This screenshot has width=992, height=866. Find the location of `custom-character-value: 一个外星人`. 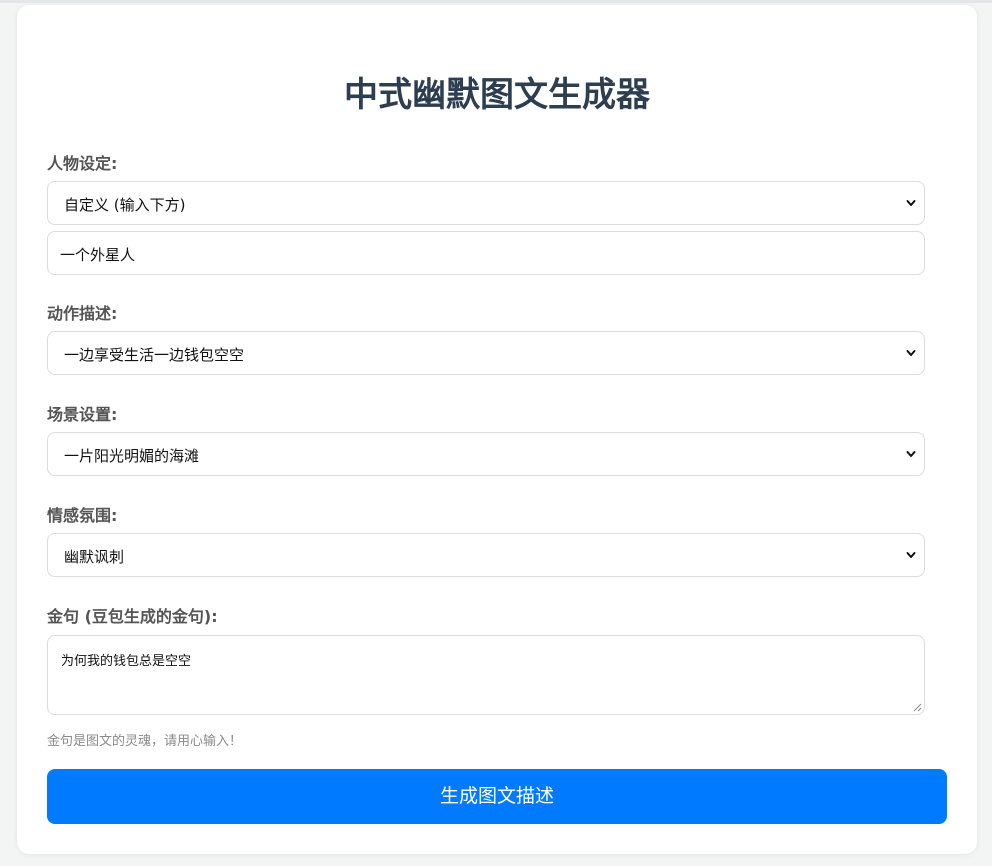

custom-character-value: 一个外星人 is located at coordinates (98, 255).